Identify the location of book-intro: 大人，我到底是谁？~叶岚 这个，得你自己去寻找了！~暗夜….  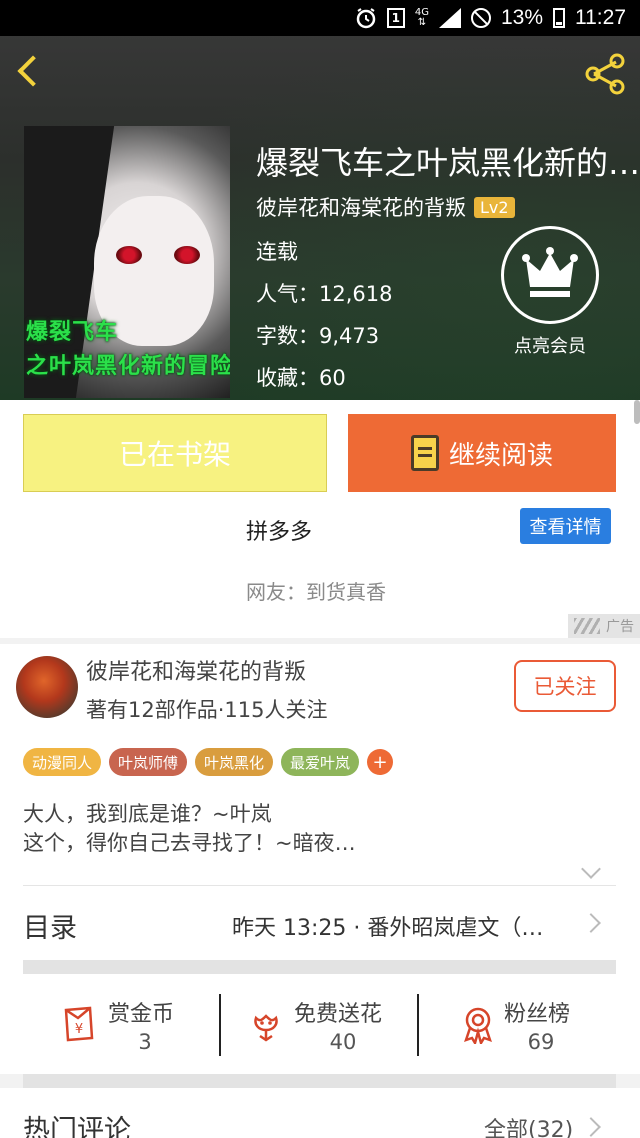
(189, 829).